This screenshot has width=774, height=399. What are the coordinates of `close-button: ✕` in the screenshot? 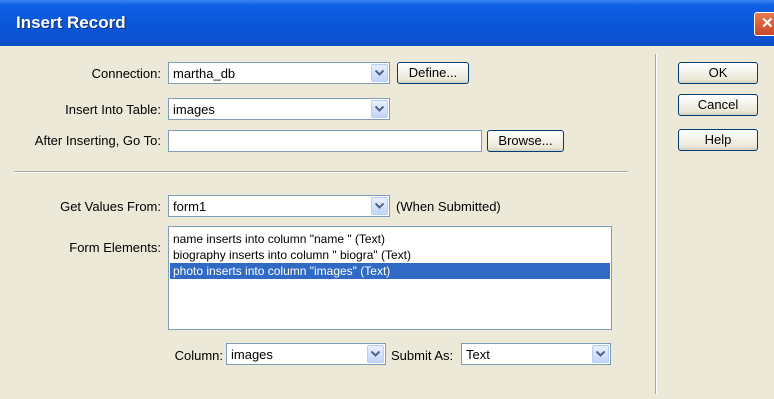 It's located at (764, 24).